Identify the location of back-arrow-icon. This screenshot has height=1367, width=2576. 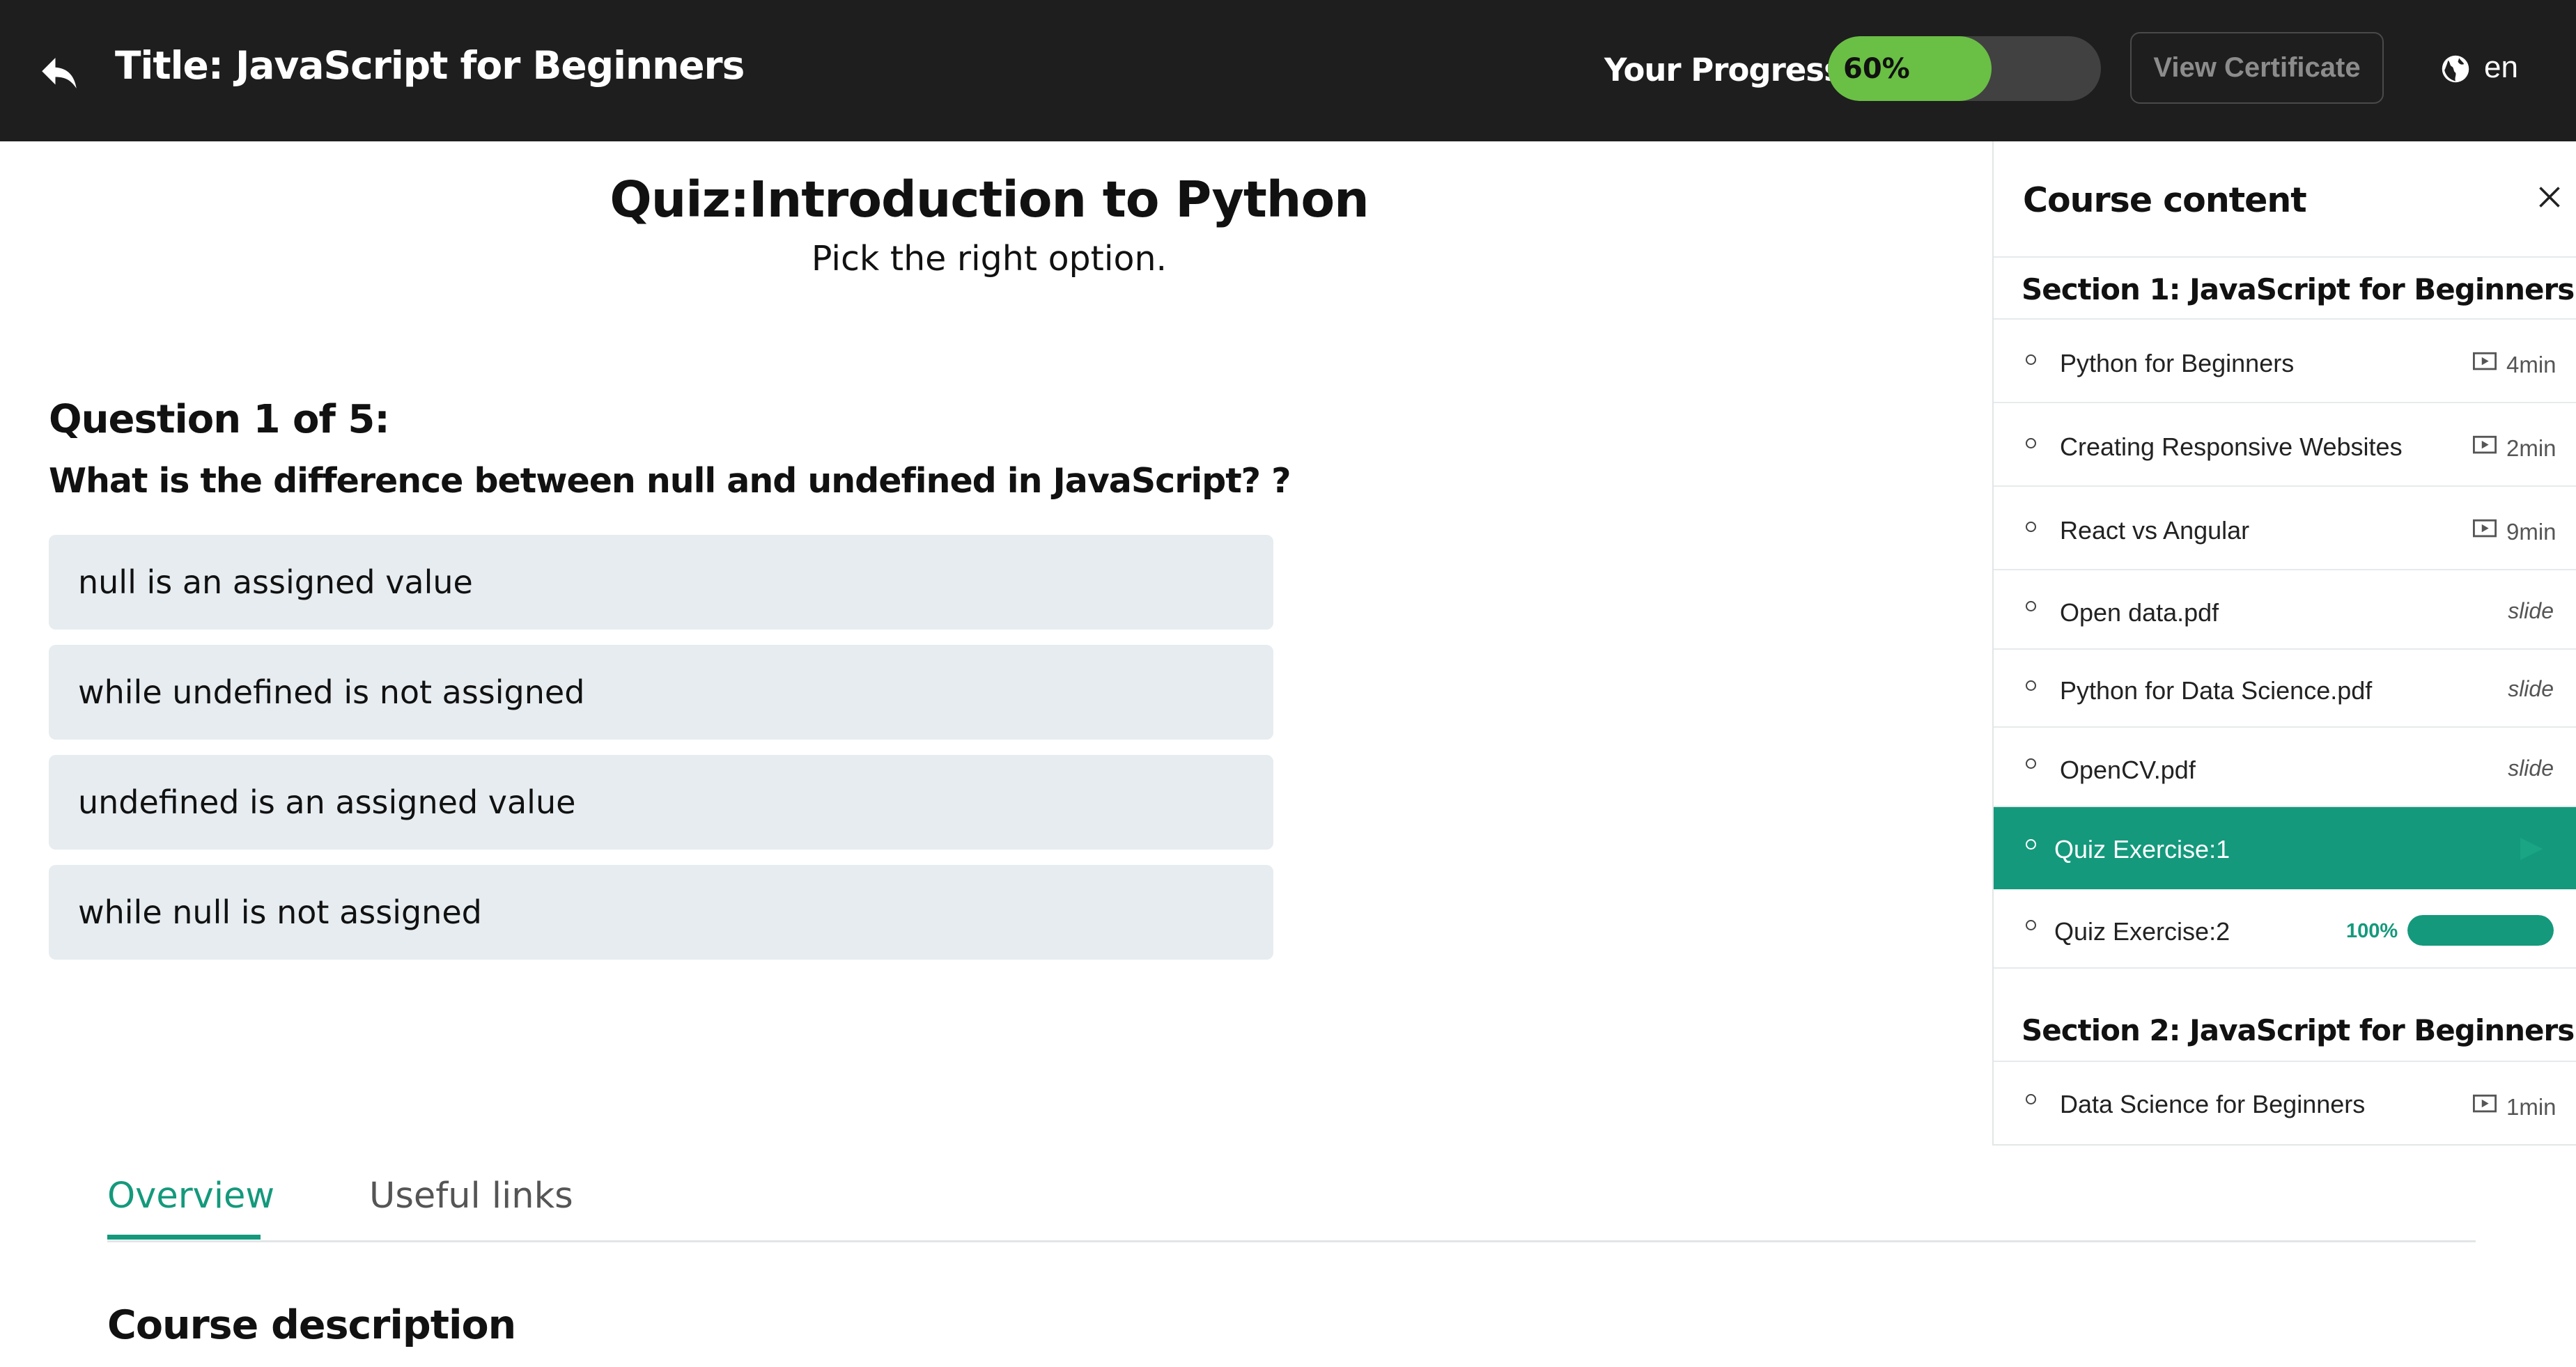
(59, 73).